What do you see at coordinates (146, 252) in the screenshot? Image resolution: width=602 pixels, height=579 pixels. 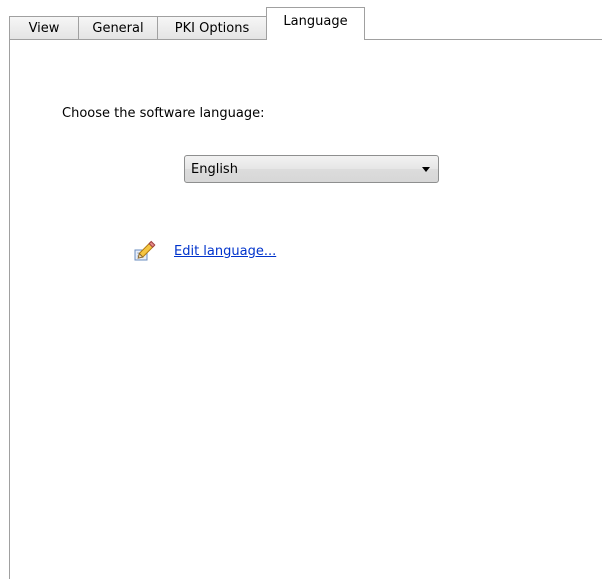 I see `edit-pencil-icon` at bounding box center [146, 252].